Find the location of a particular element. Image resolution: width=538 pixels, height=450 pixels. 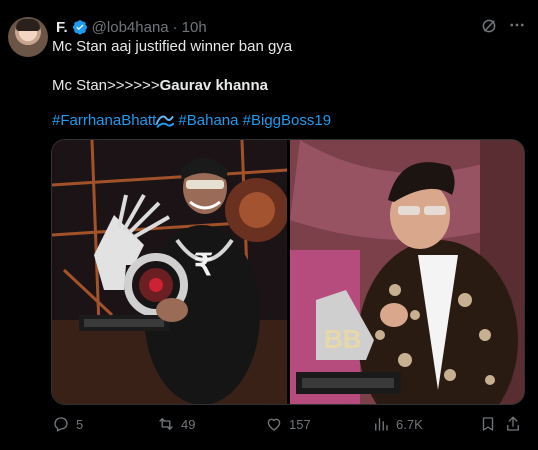

timestamp: 10h is located at coordinates (194, 27).